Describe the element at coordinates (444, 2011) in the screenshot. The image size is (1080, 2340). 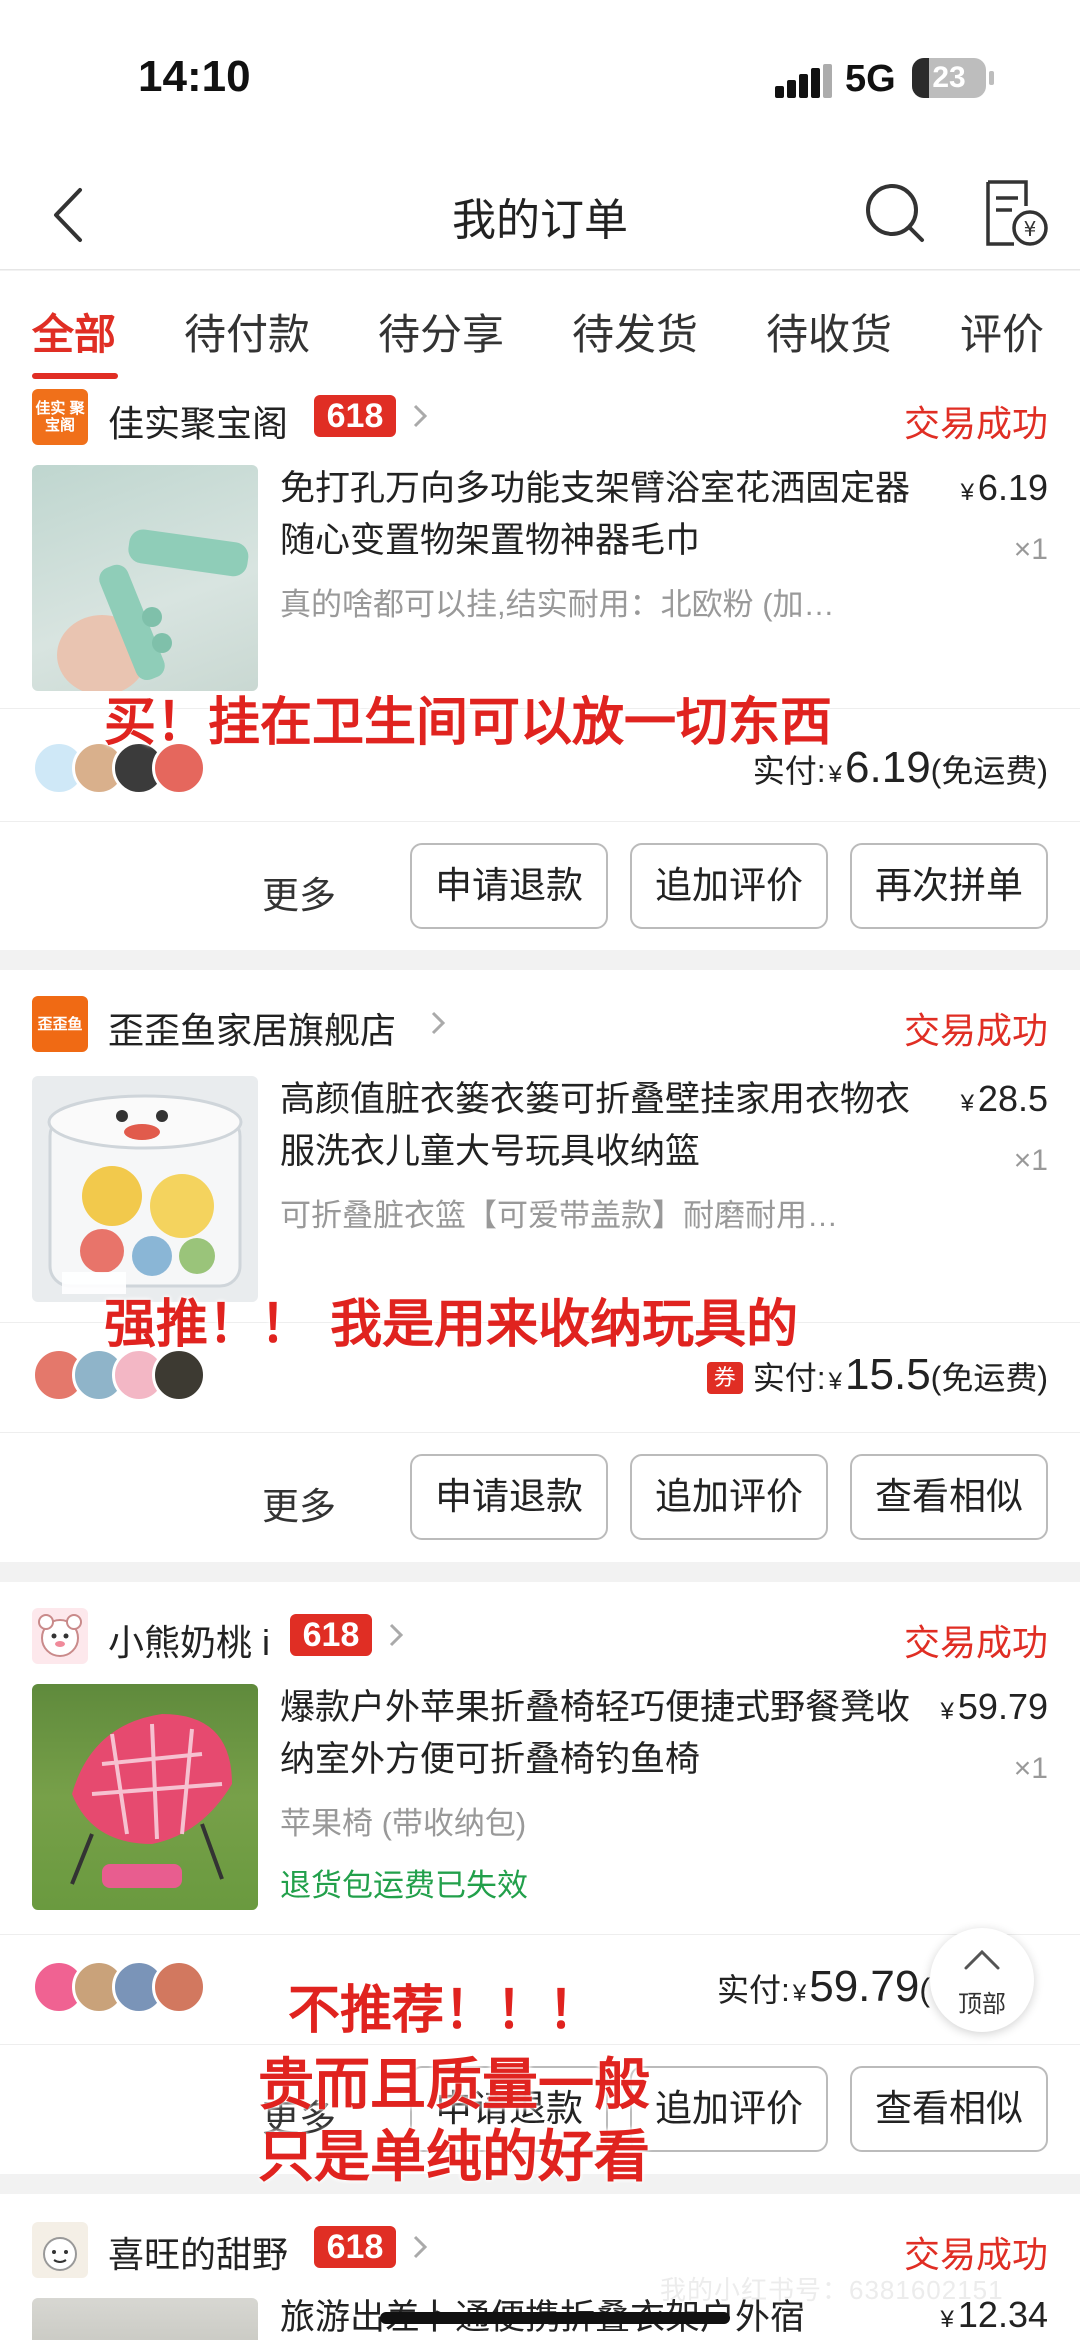
I see `annotation-text: 不推荐！！！` at that location.